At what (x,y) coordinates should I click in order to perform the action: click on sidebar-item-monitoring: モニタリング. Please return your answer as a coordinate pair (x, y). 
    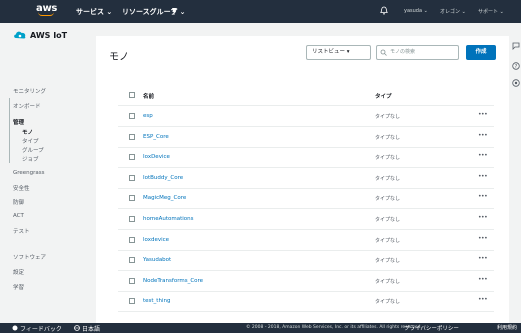
    Looking at the image, I should click on (29, 91).